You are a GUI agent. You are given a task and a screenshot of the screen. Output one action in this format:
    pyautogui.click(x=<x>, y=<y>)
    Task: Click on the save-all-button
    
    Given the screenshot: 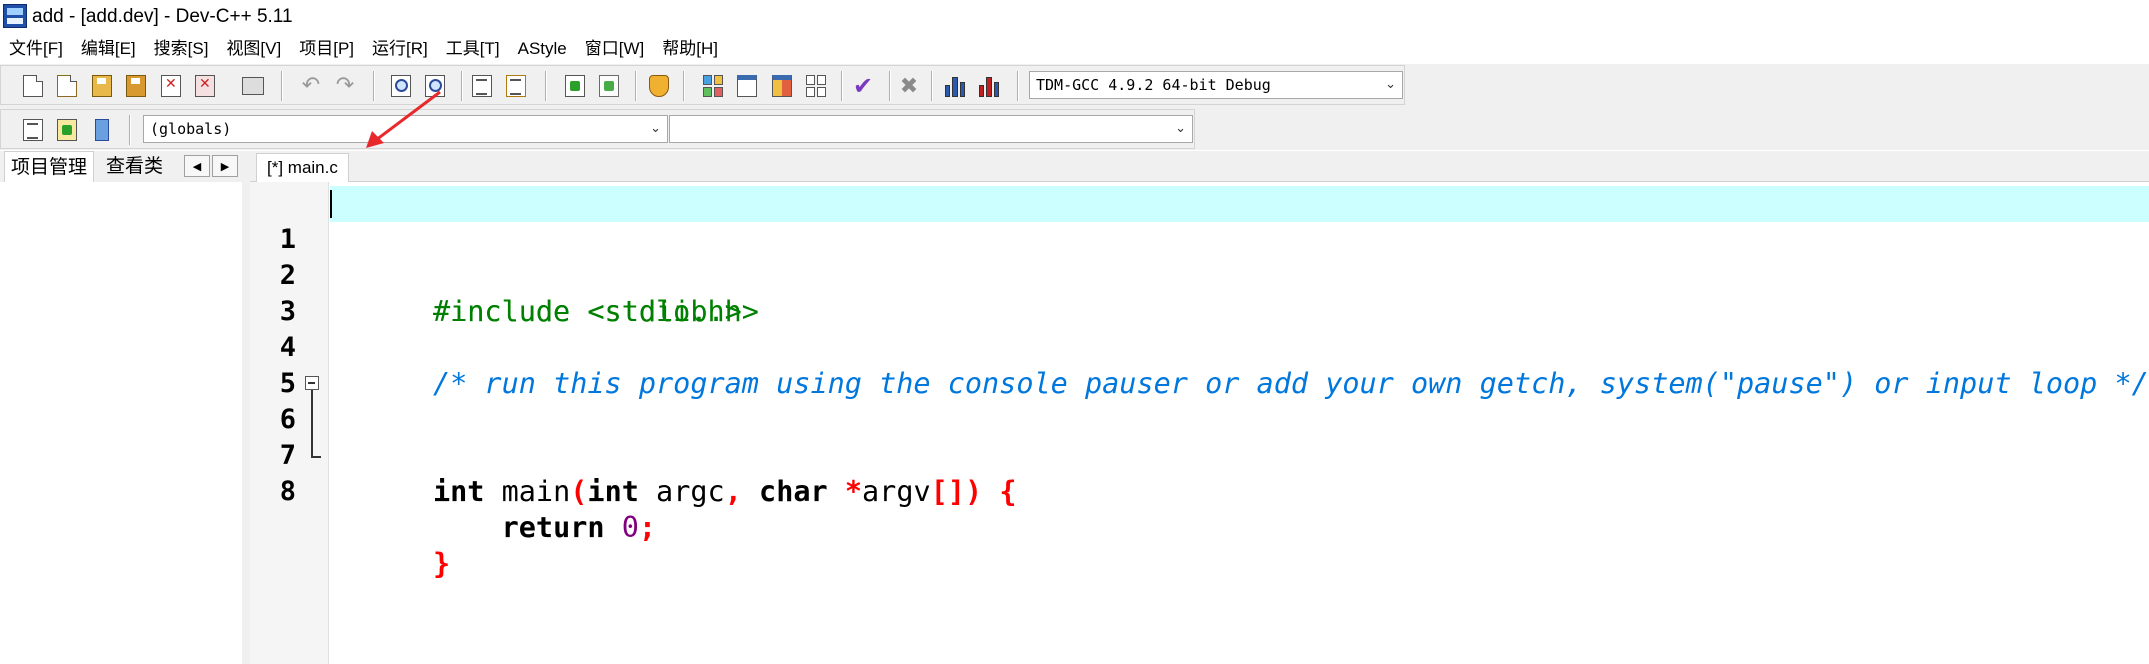 What is the action you would take?
    pyautogui.click(x=136, y=86)
    